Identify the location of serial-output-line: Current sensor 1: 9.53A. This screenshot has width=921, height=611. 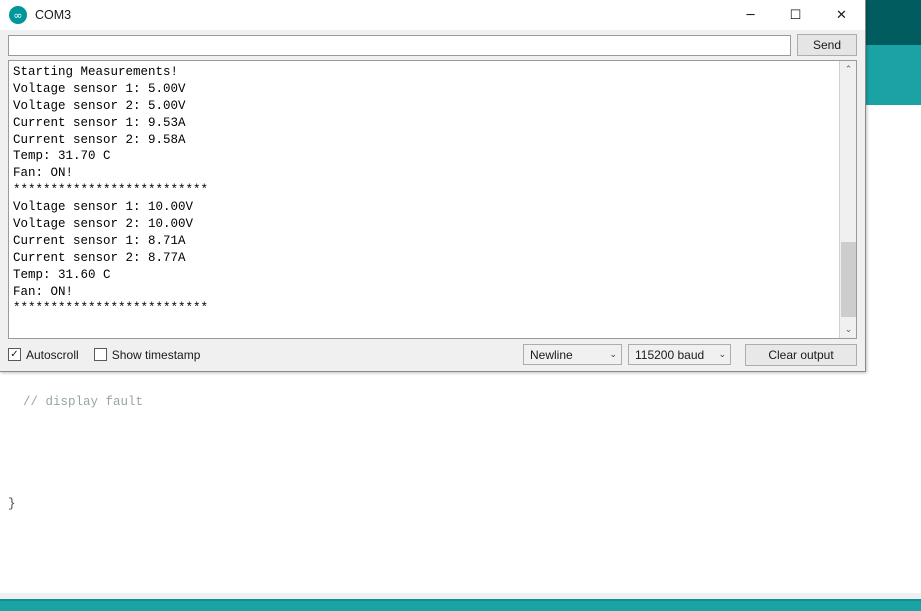
(99, 122).